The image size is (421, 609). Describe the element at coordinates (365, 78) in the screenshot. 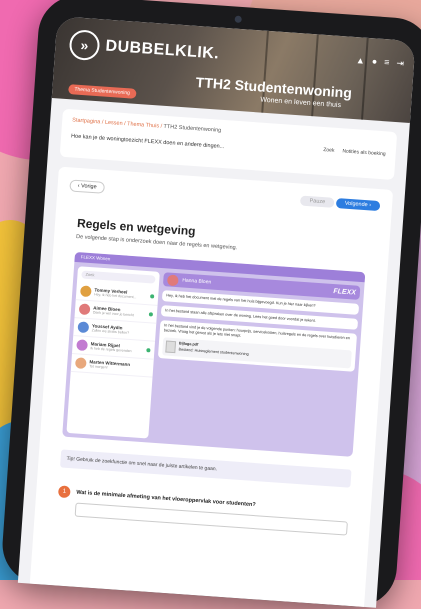

I see `window-frame` at that location.